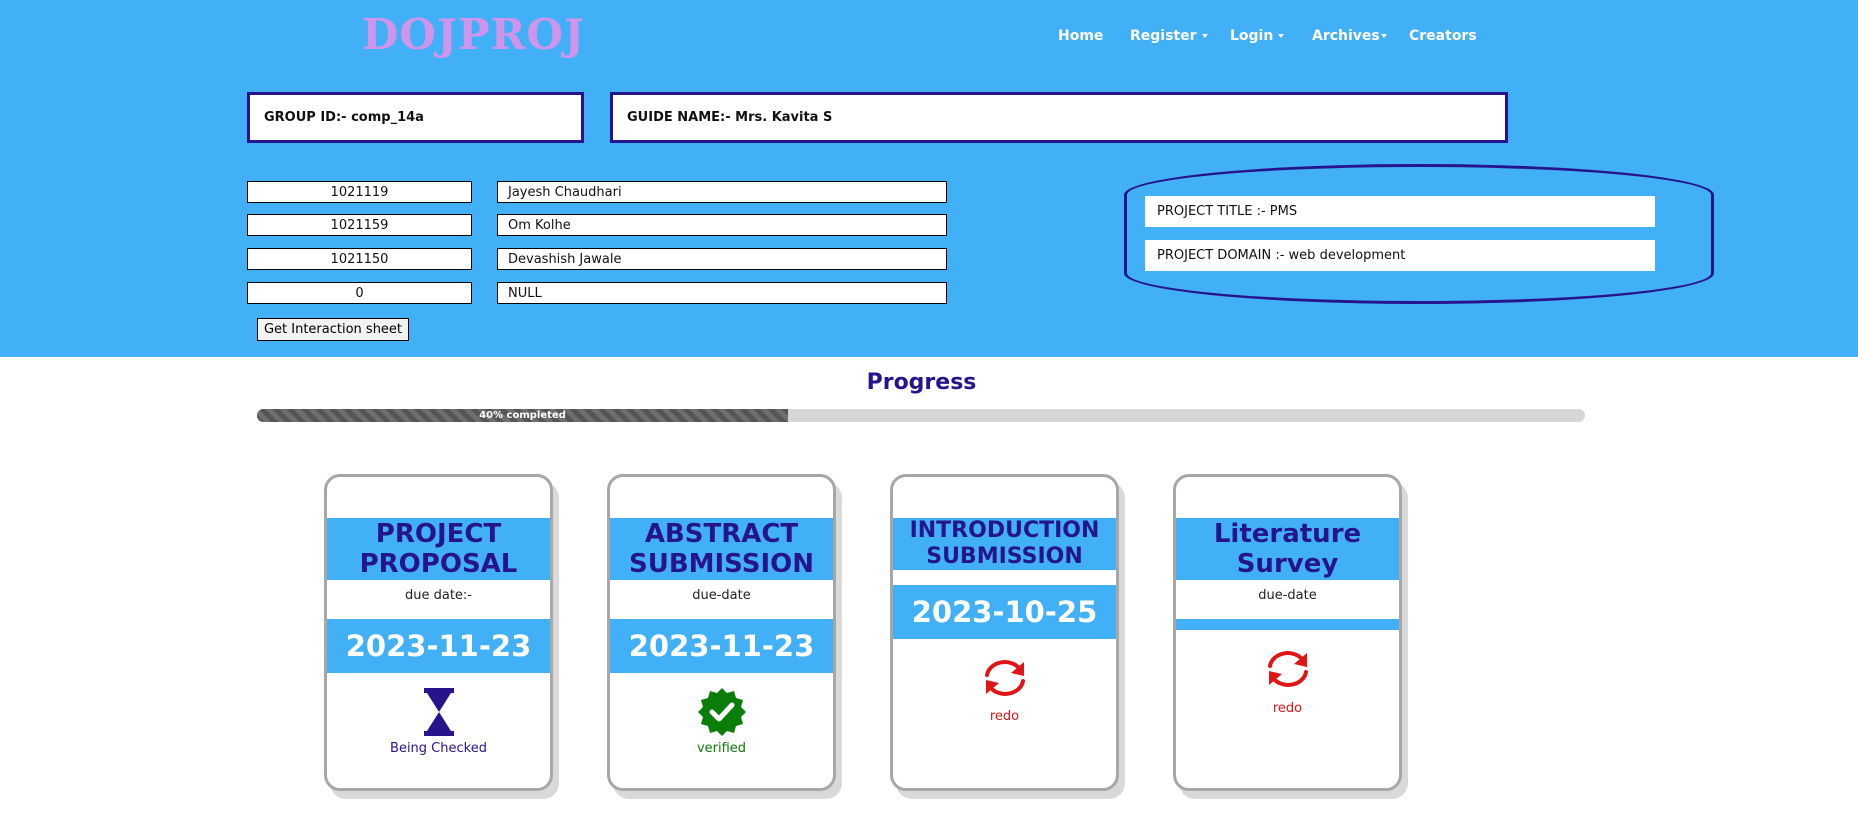  I want to click on card-status: verified, so click(721, 748).